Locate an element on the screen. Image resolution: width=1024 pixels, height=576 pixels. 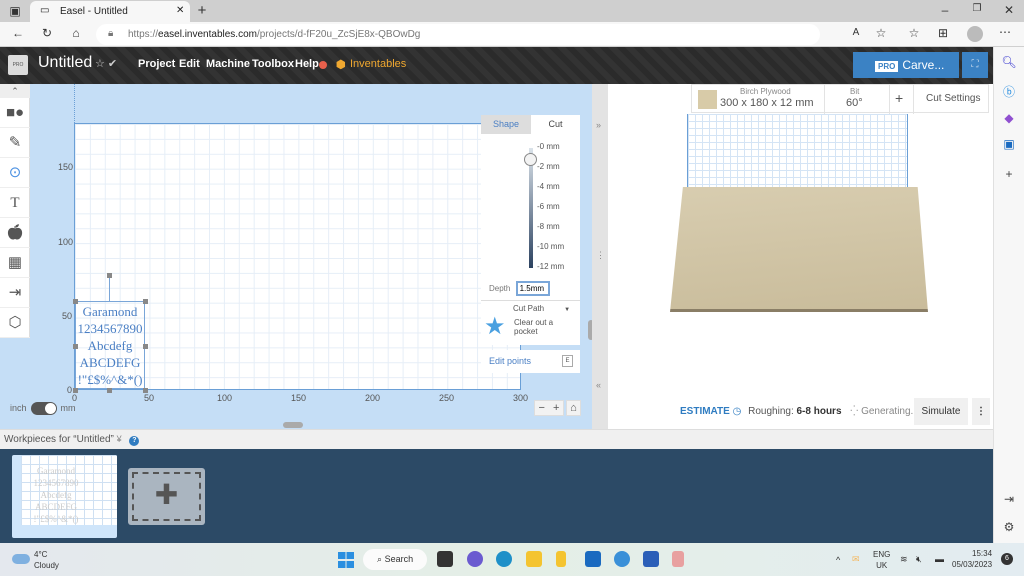
3d-model-cube-icon: ⬡ is located at coordinates (15, 323).